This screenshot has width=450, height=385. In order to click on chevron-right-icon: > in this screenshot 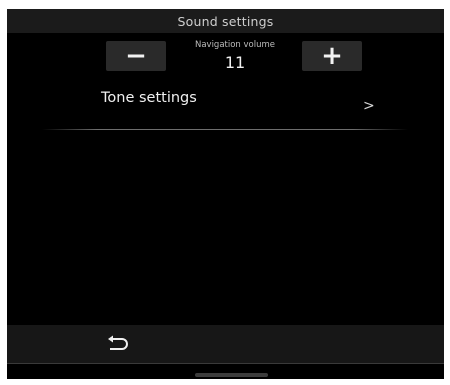, I will do `click(369, 106)`.